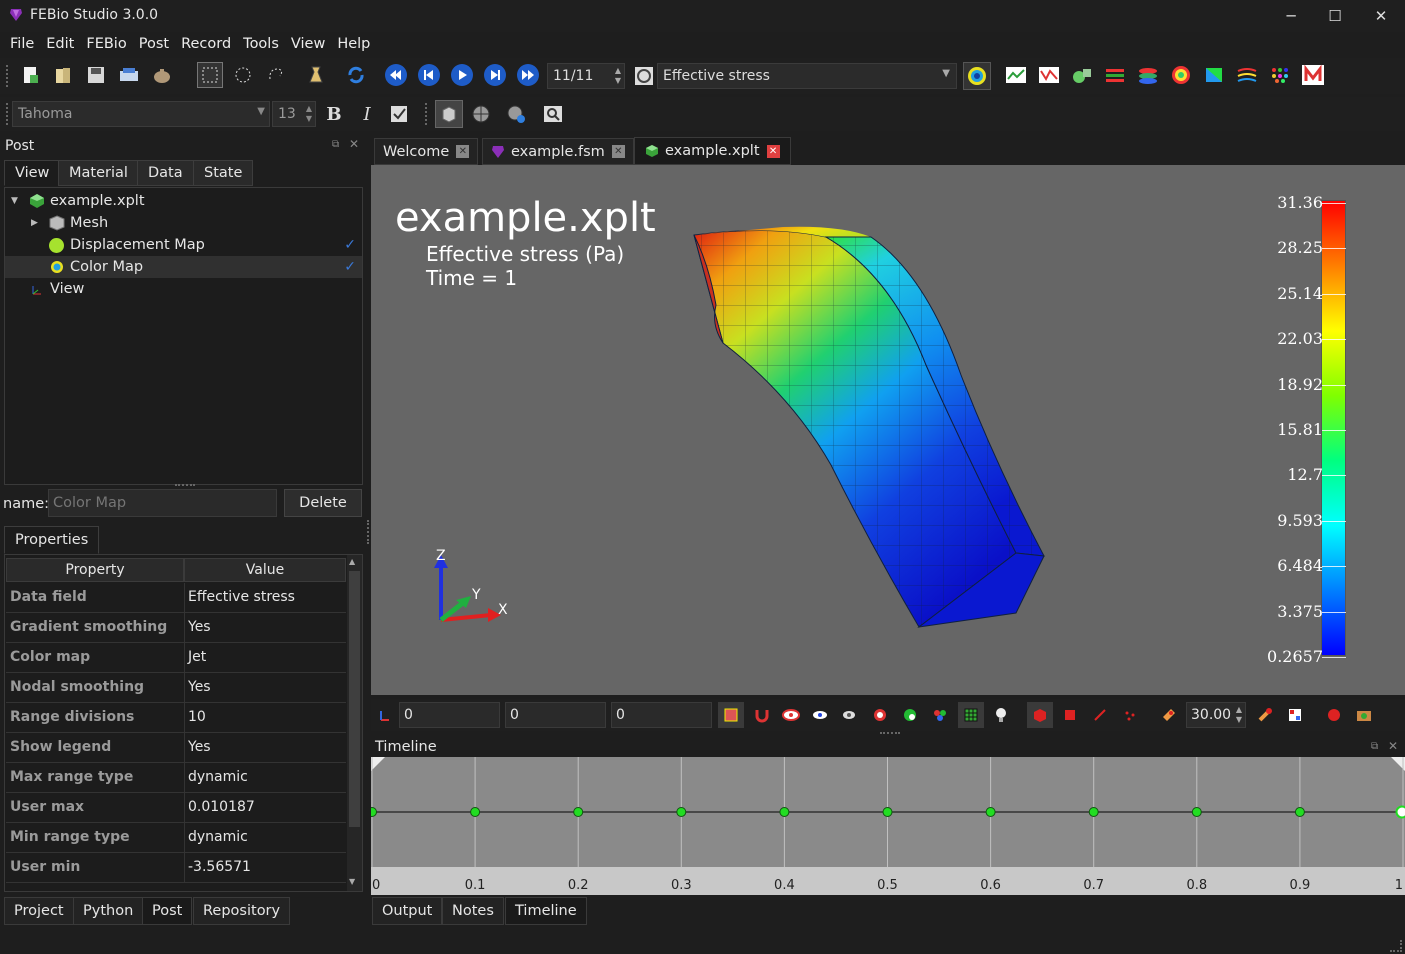 This screenshot has height=954, width=1405. I want to click on rewind-icon, so click(396, 75).